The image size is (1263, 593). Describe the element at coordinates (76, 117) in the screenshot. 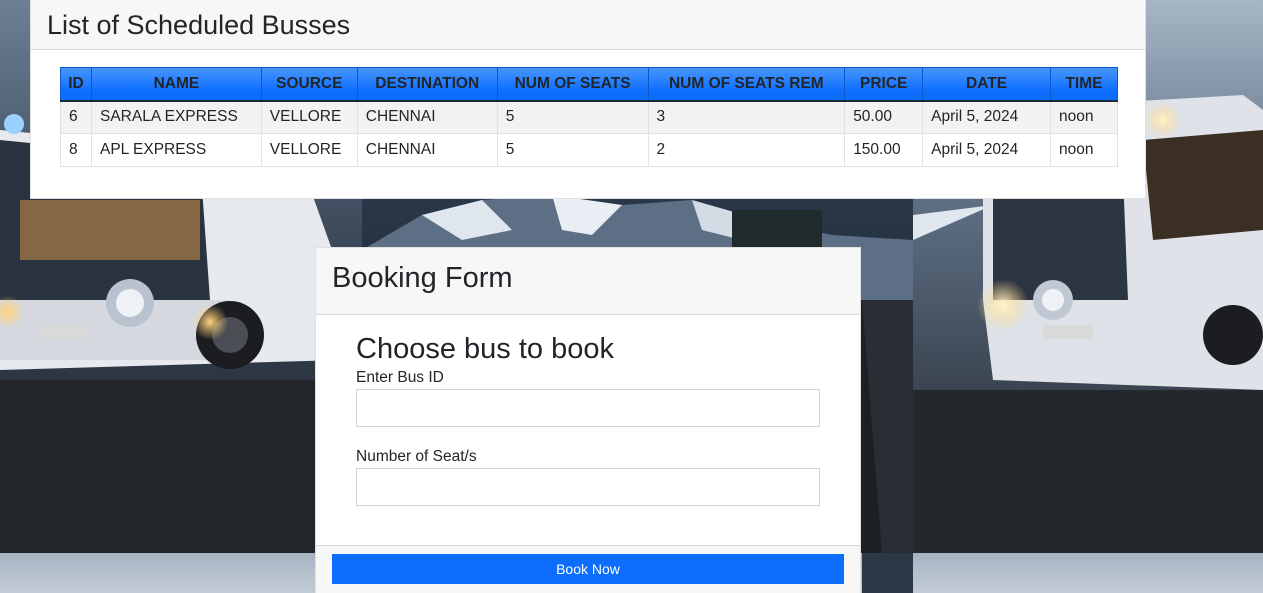

I see `cell-id: 6` at that location.